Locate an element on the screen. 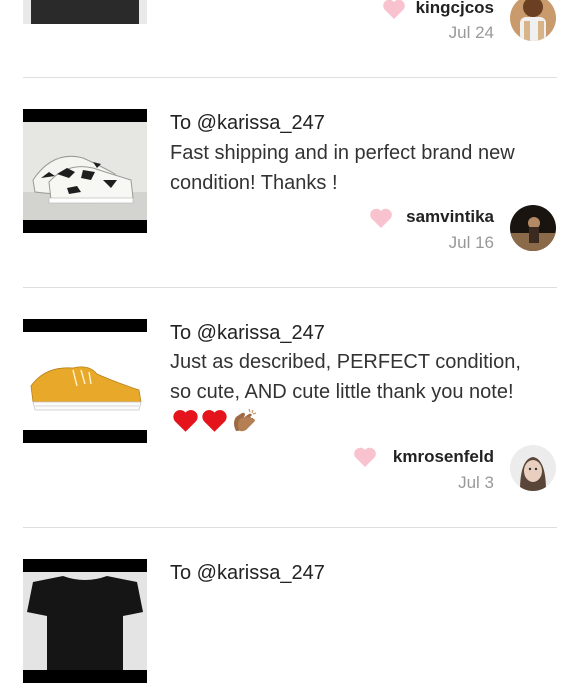  reviewer-username: kmrosenfeld is located at coordinates (443, 457).